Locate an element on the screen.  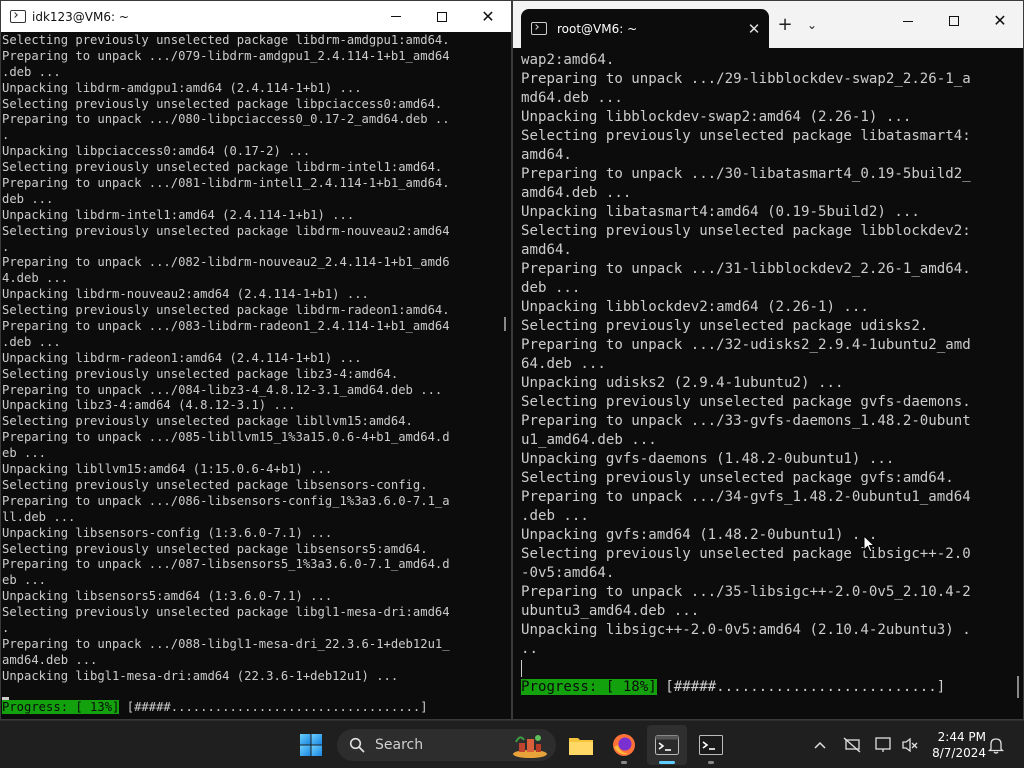
taskbar-clock: 2:44 PM 8/7/2024 is located at coordinates (957, 746).